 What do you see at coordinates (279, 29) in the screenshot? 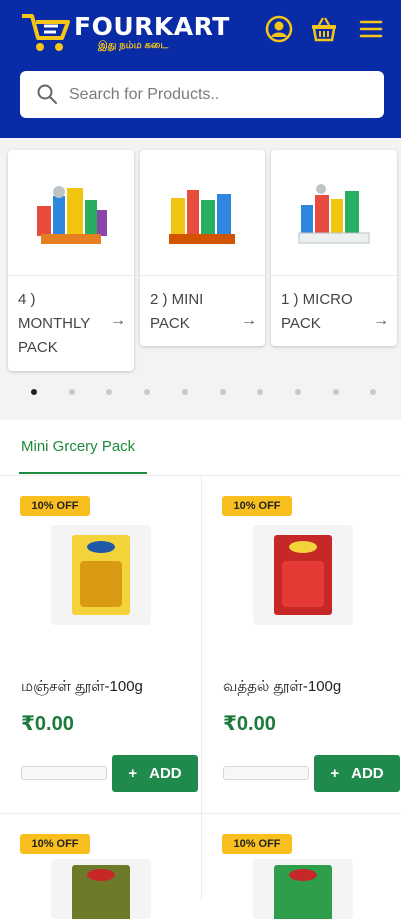
I see `account-icon` at bounding box center [279, 29].